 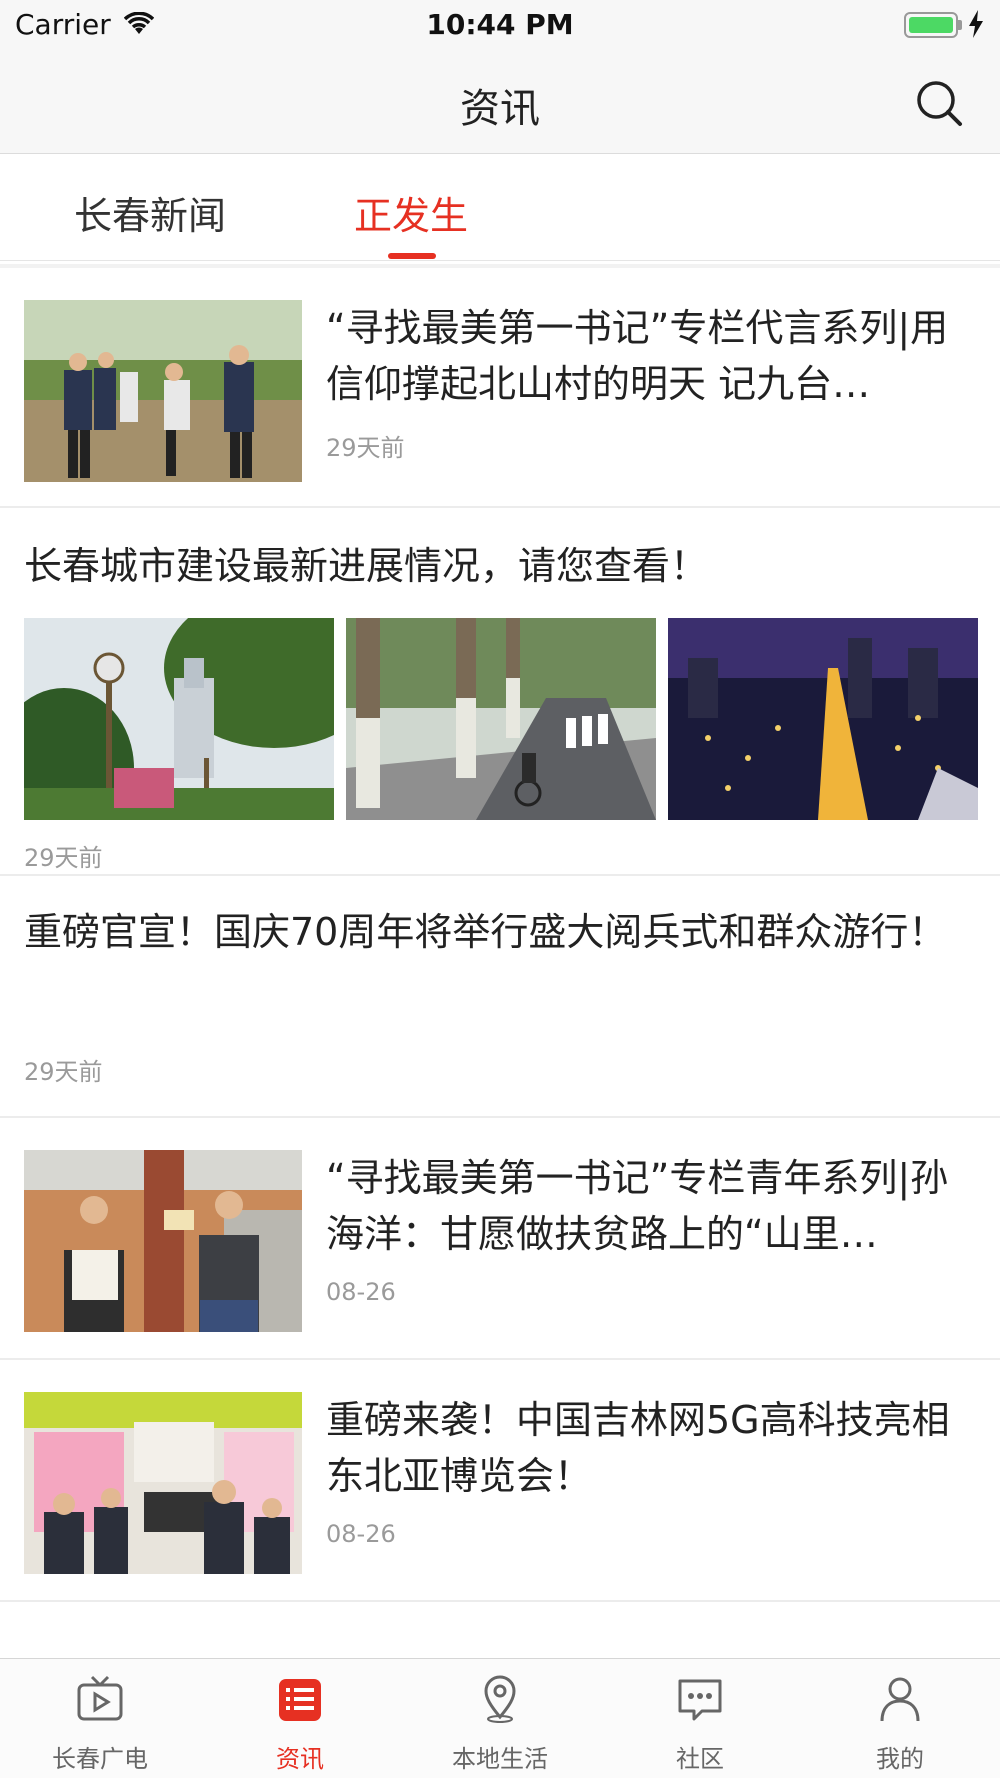 I want to click on tv-icon, so click(x=100, y=1698).